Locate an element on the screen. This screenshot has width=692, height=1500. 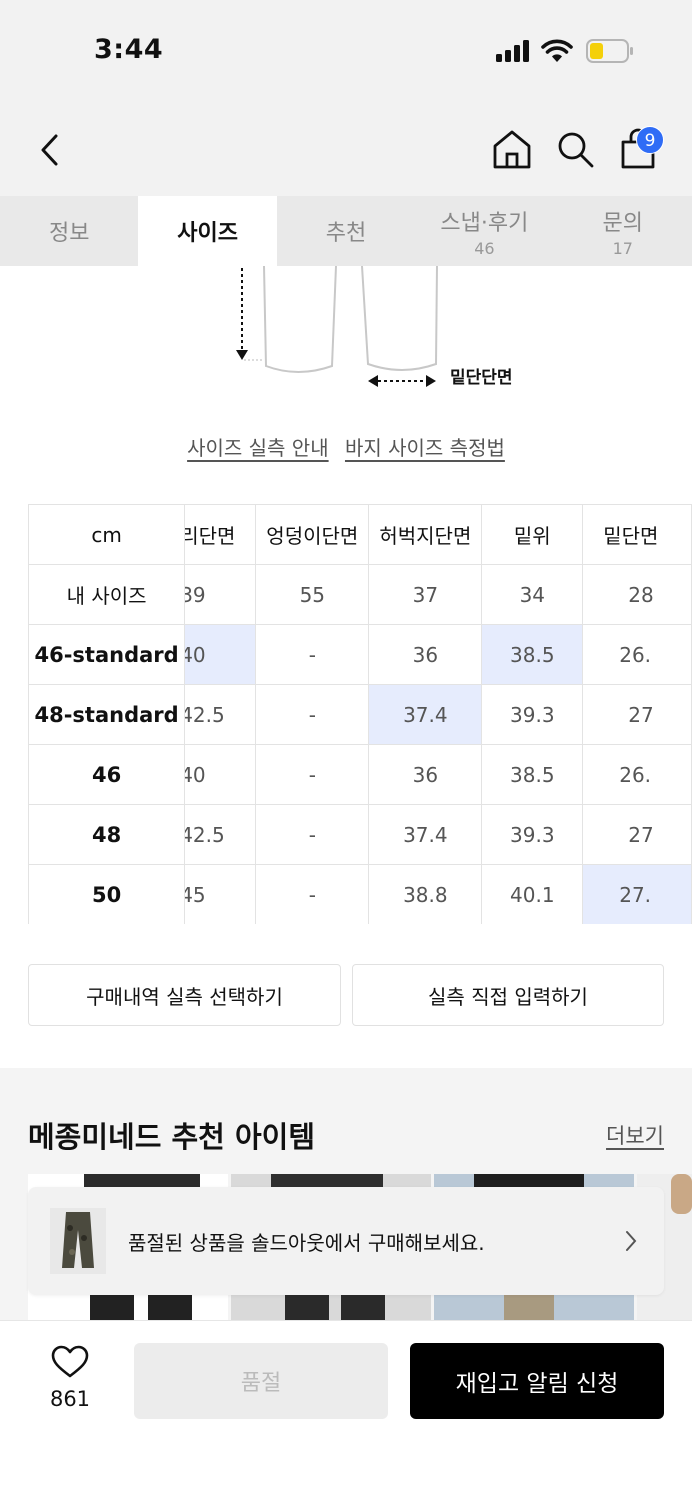
status-bar: 3:44 is located at coordinates (346, 50).